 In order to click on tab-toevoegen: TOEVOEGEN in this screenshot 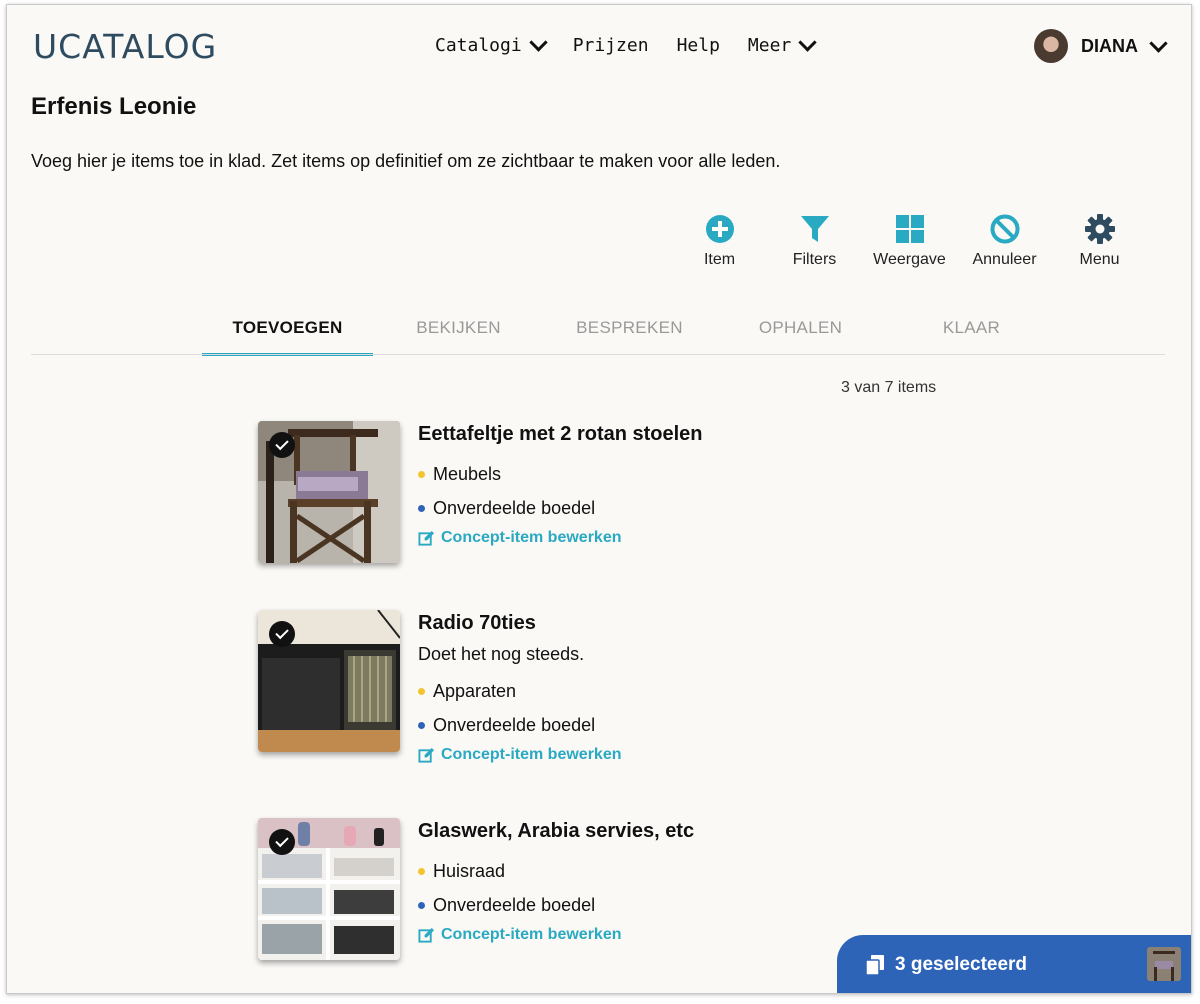, I will do `click(287, 332)`.